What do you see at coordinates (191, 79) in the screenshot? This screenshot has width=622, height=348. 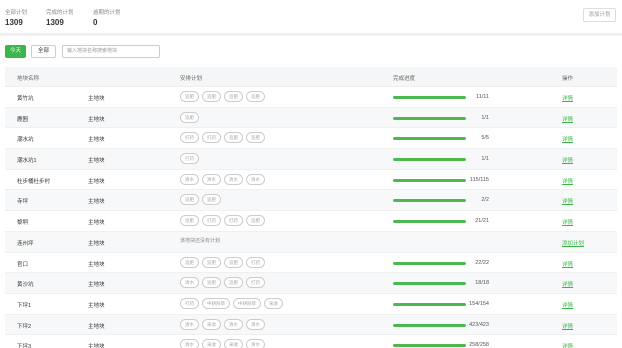 I see `column-header-plan: 安排计划` at bounding box center [191, 79].